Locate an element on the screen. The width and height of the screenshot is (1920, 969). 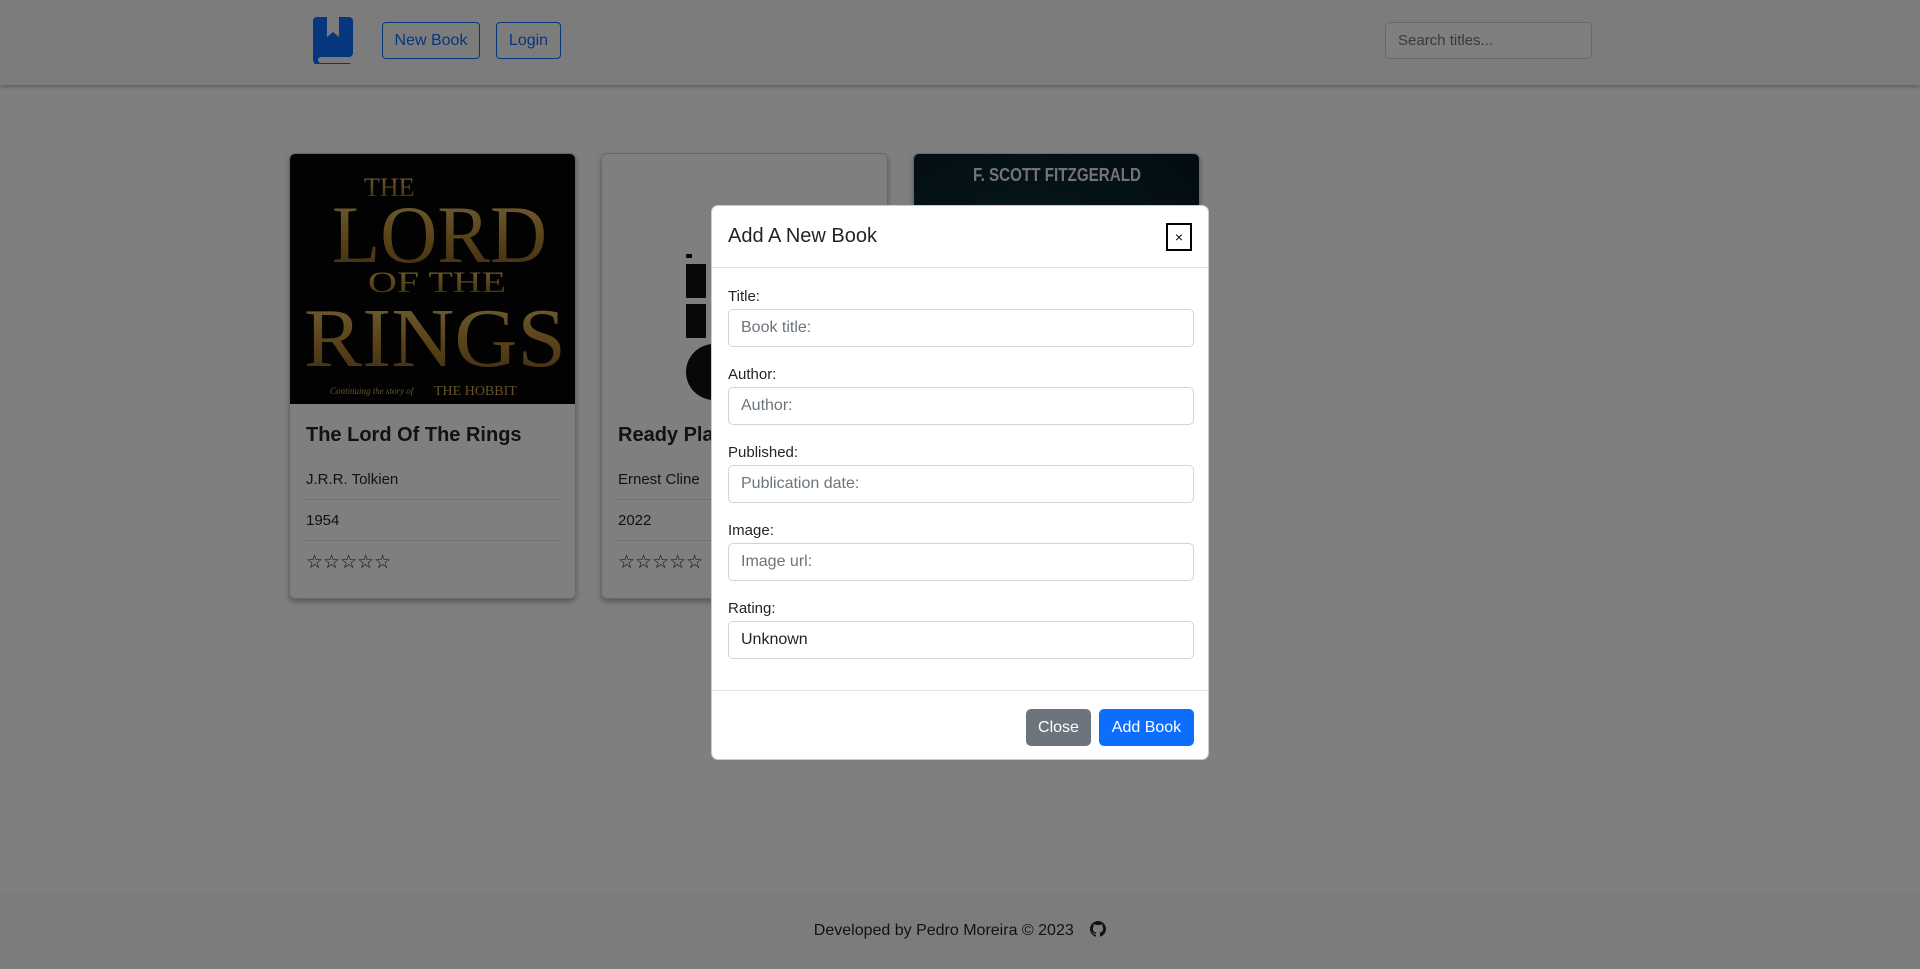
modal-header: Add A New Book × is located at coordinates (960, 237).